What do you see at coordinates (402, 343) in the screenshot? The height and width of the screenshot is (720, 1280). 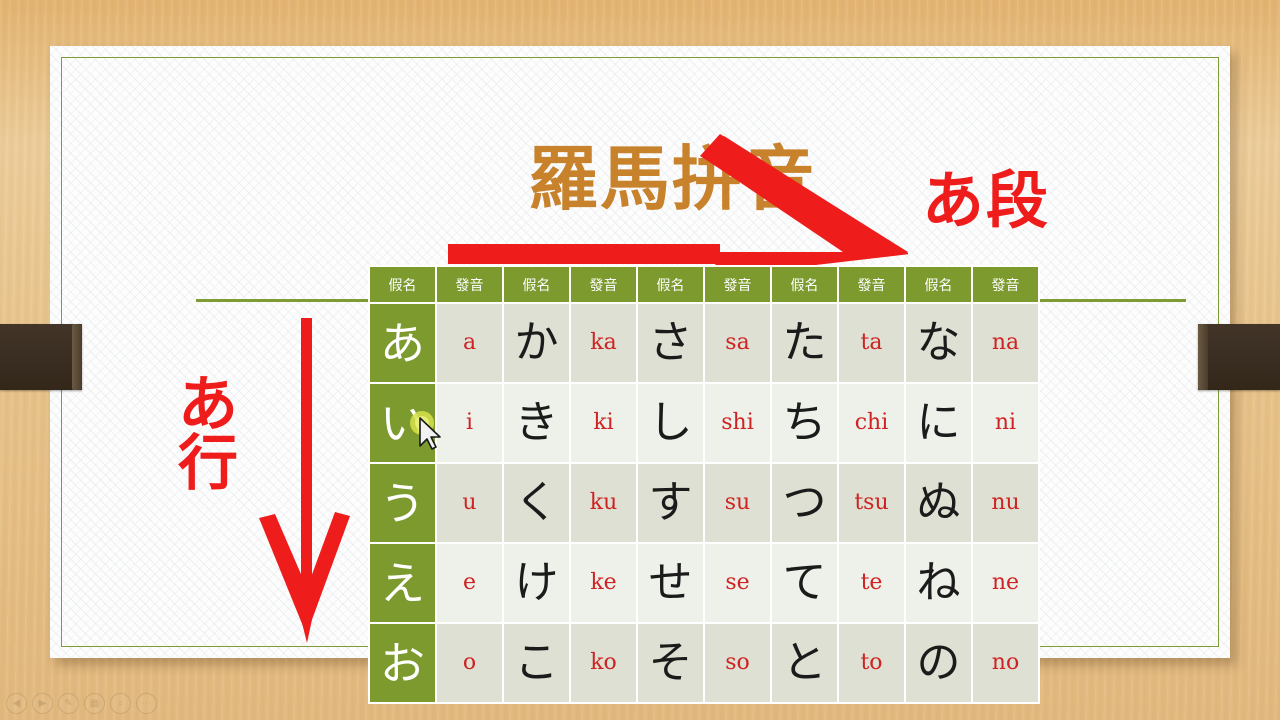 I see `kana-cell: あ` at bounding box center [402, 343].